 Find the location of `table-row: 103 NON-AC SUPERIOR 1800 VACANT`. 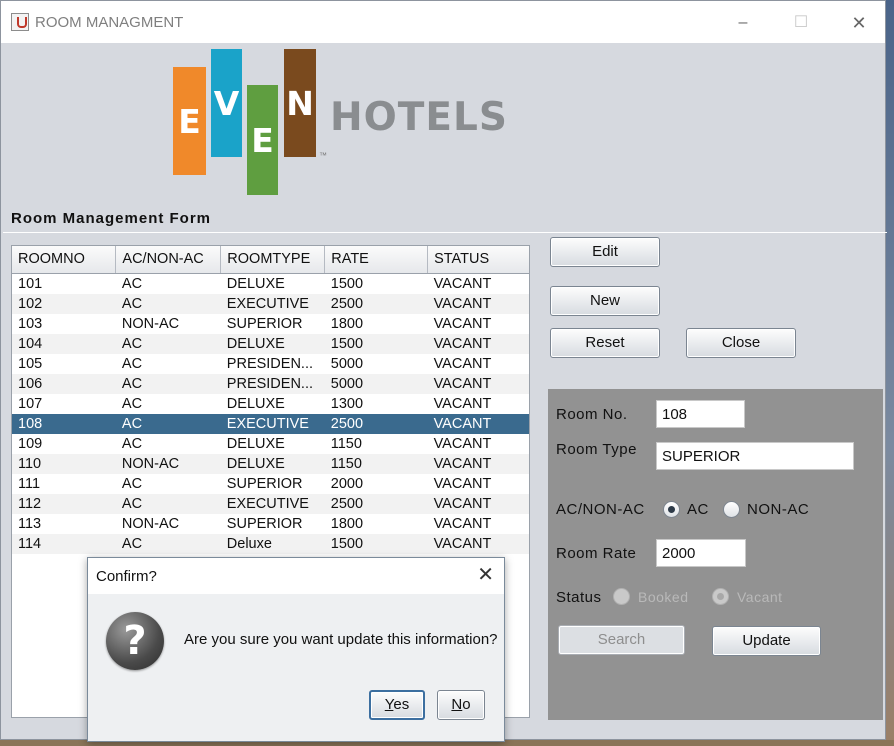

table-row: 103 NON-AC SUPERIOR 1800 VACANT is located at coordinates (270, 324).